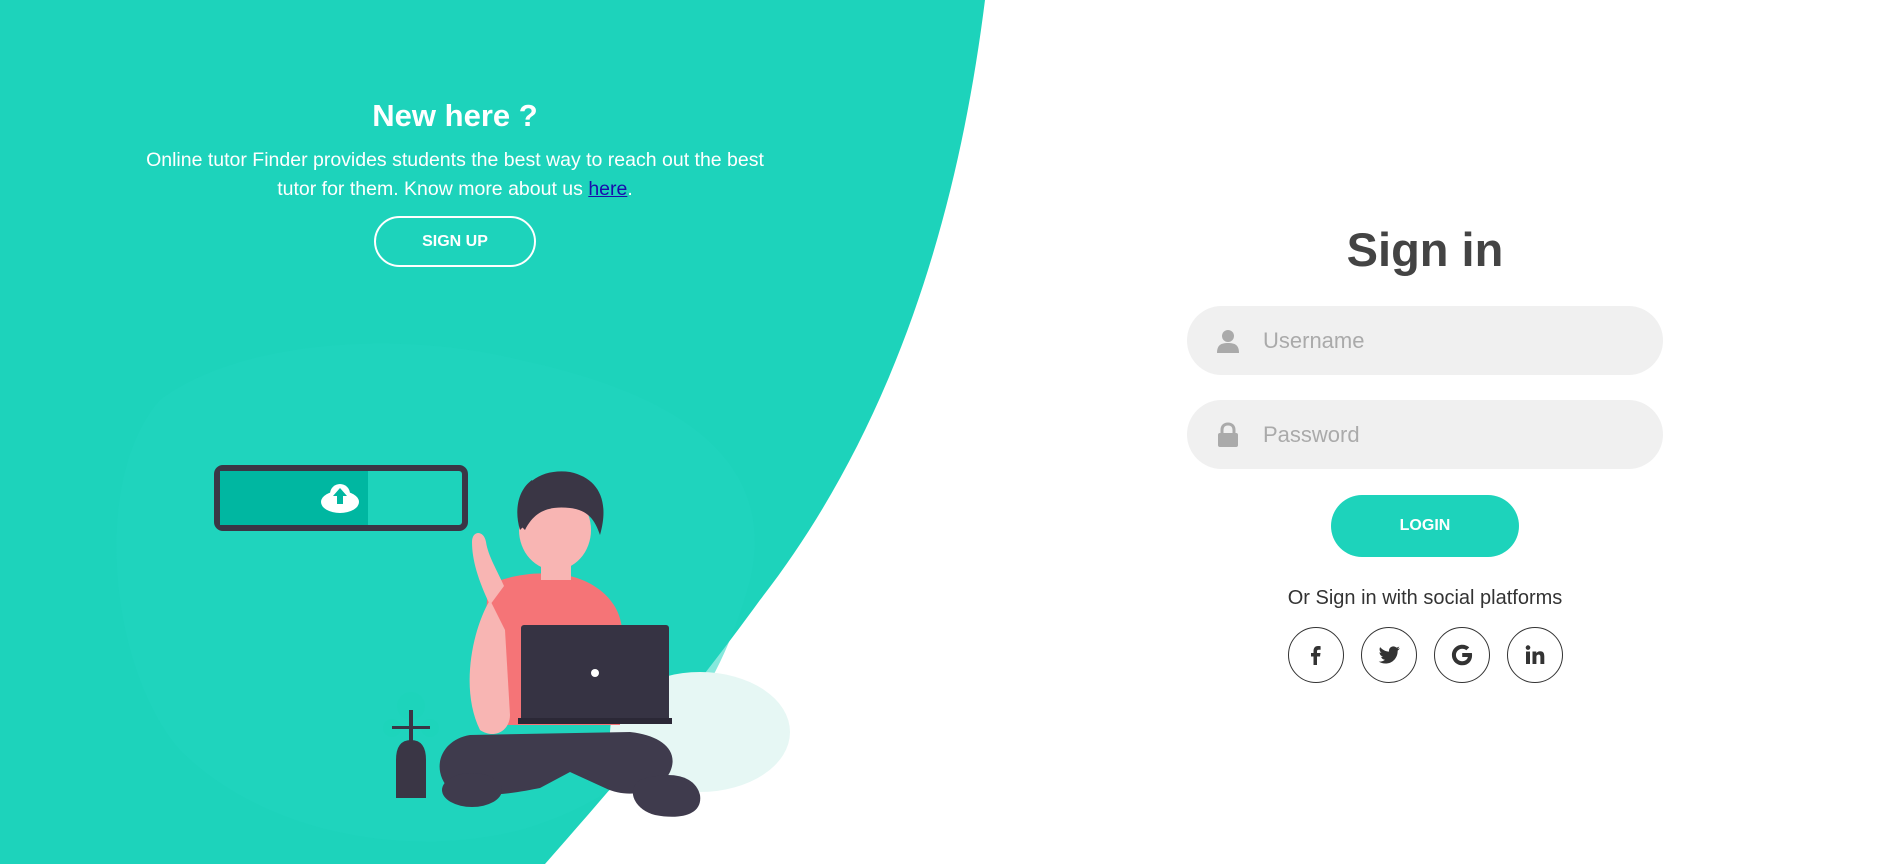 The image size is (1898, 864). Describe the element at coordinates (1228, 434) in the screenshot. I see `lock-icon` at that location.